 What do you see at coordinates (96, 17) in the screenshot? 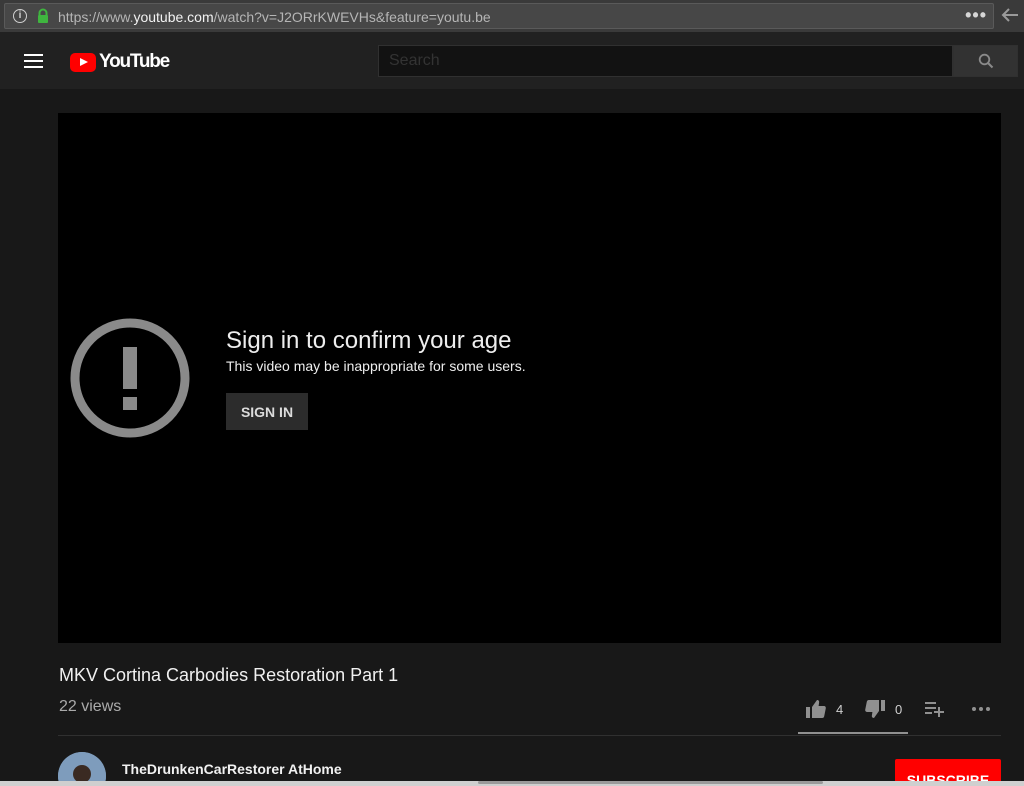
I see `url-scheme: https://www.` at bounding box center [96, 17].